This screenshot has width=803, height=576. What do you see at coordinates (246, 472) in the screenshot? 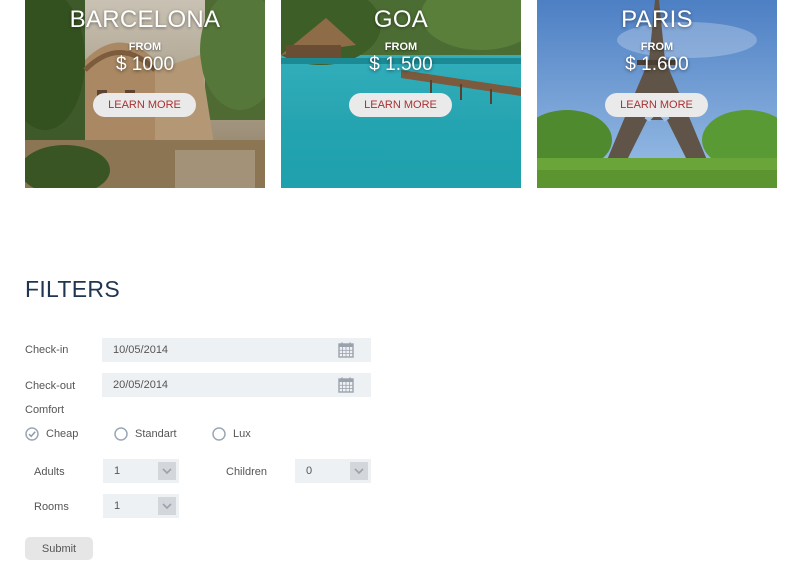
I see `children-label: Children` at bounding box center [246, 472].